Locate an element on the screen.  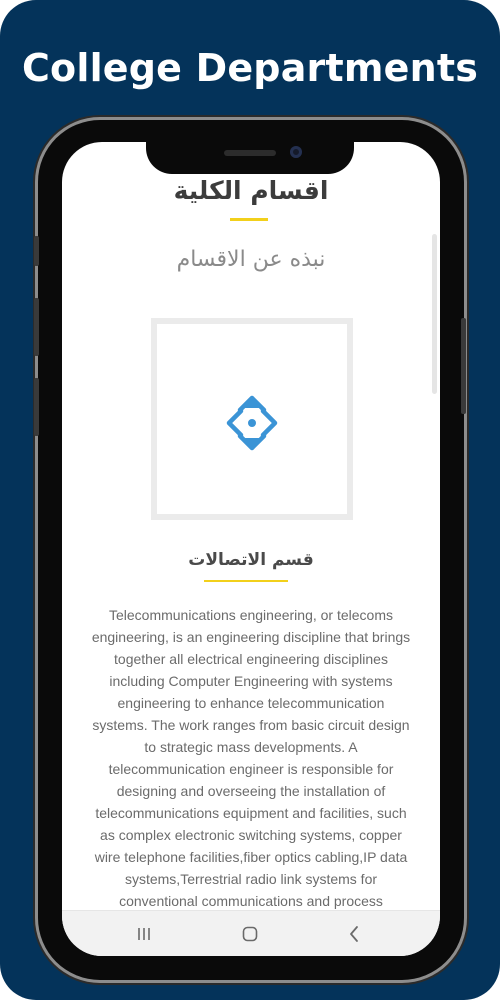
recents-button is located at coordinates (144, 934).